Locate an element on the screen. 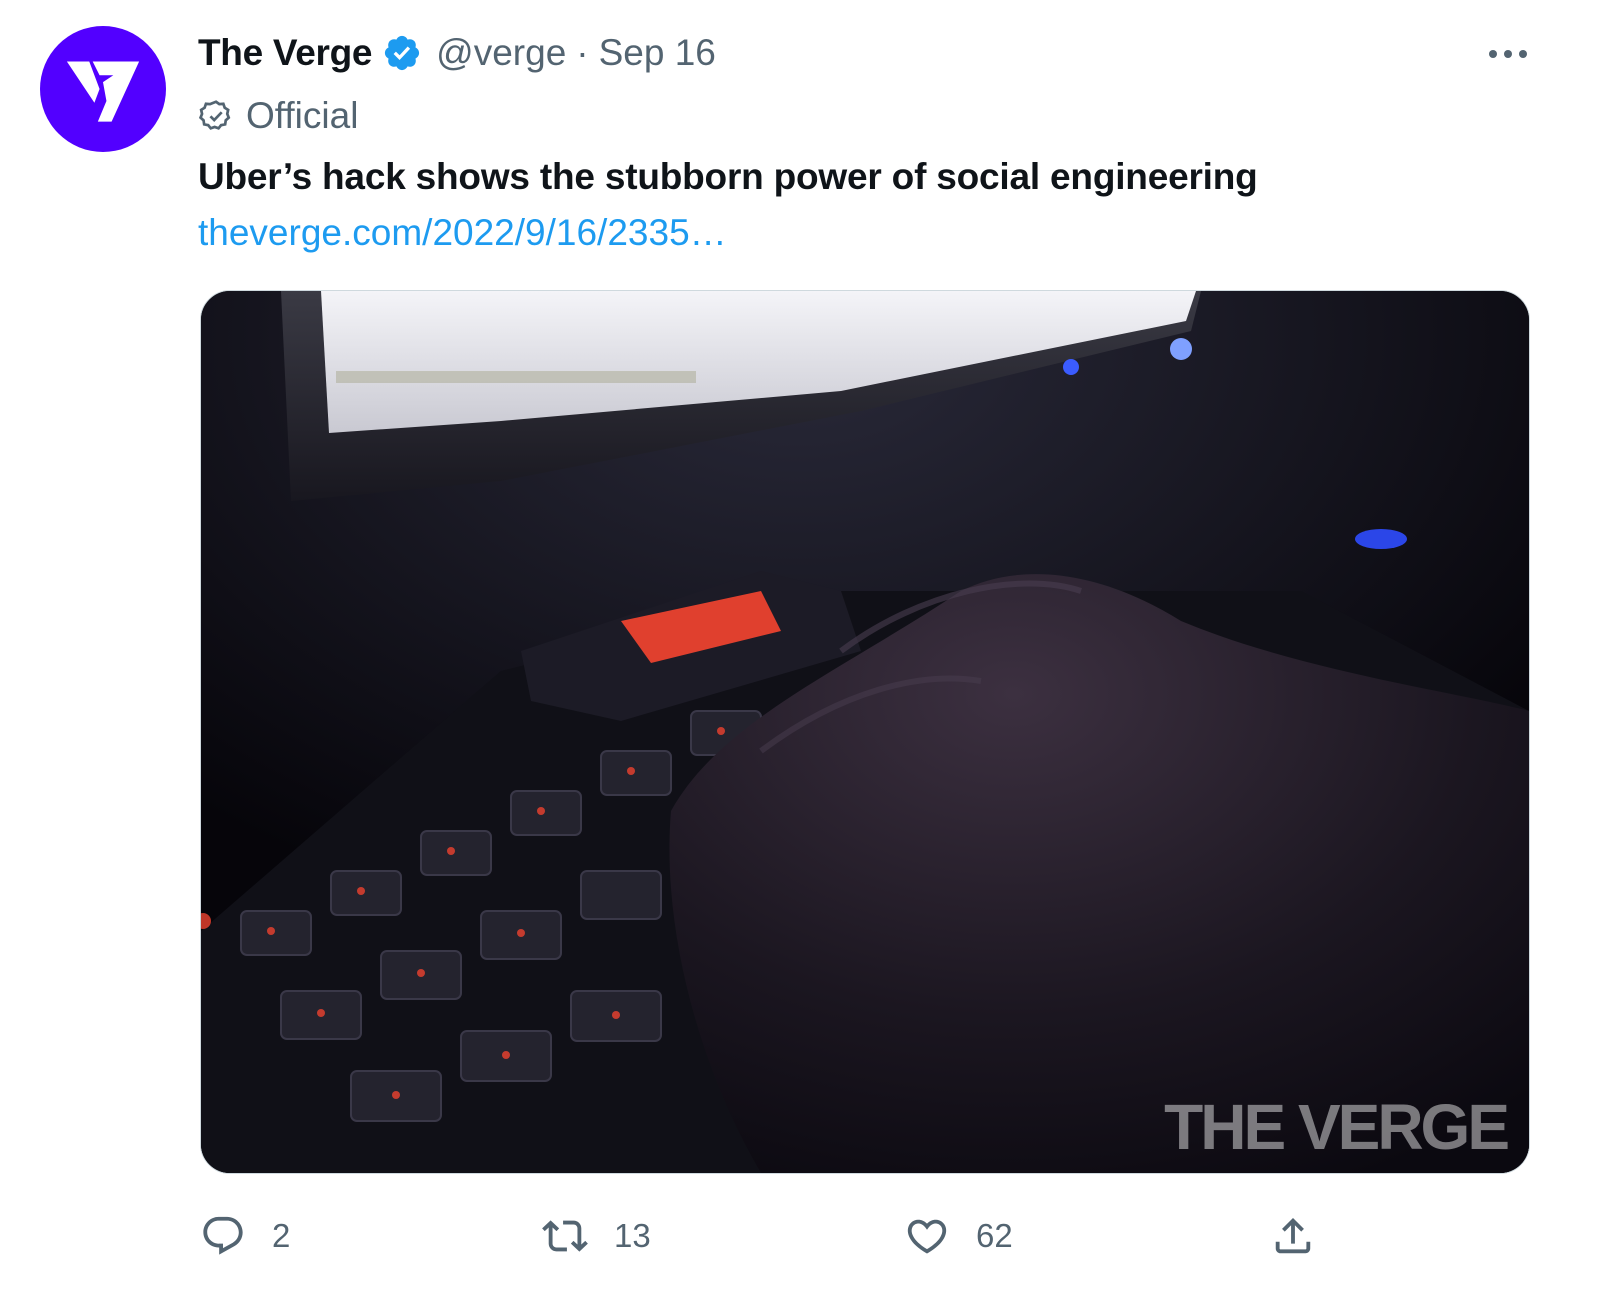 The height and width of the screenshot is (1315, 1600). verge-logo-icon is located at coordinates (103, 91).